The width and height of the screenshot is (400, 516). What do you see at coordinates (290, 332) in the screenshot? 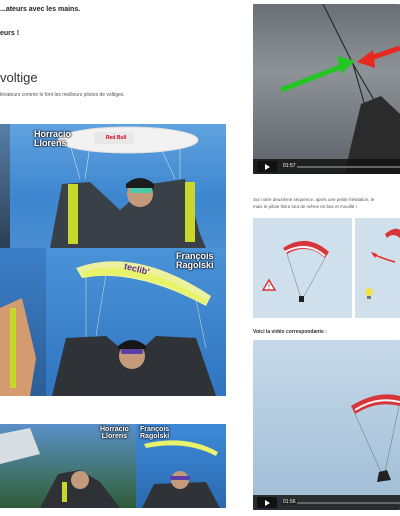
I see `video-label: Voici la vidéo correspondante :` at bounding box center [290, 332].